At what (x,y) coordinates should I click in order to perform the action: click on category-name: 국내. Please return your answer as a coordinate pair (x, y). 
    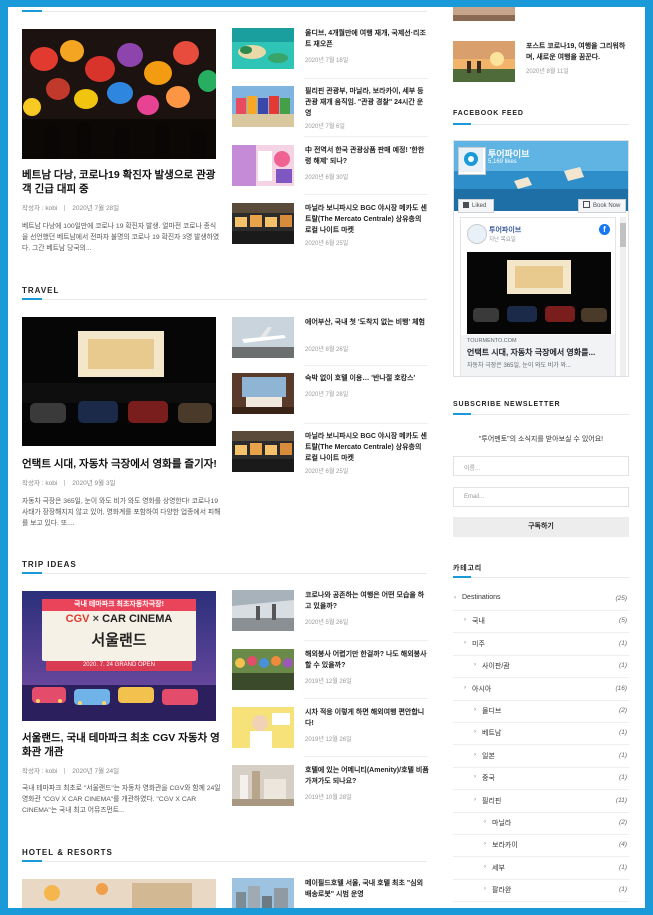
    Looking at the image, I should click on (478, 621).